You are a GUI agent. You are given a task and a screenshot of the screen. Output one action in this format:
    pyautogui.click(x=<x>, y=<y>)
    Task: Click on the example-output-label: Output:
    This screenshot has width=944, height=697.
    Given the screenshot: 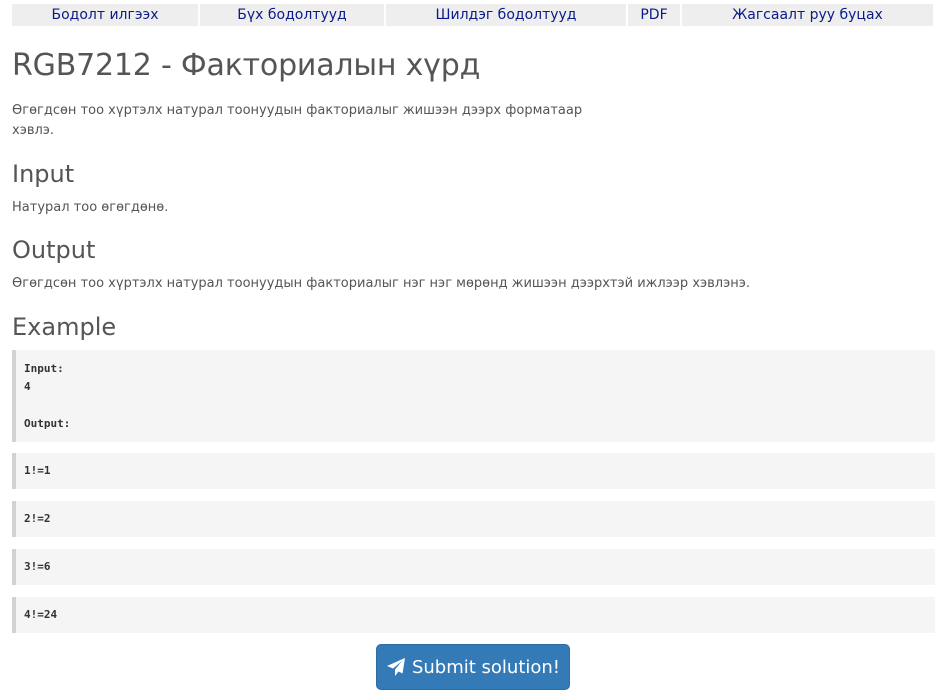 What is the action you would take?
    pyautogui.click(x=47, y=423)
    